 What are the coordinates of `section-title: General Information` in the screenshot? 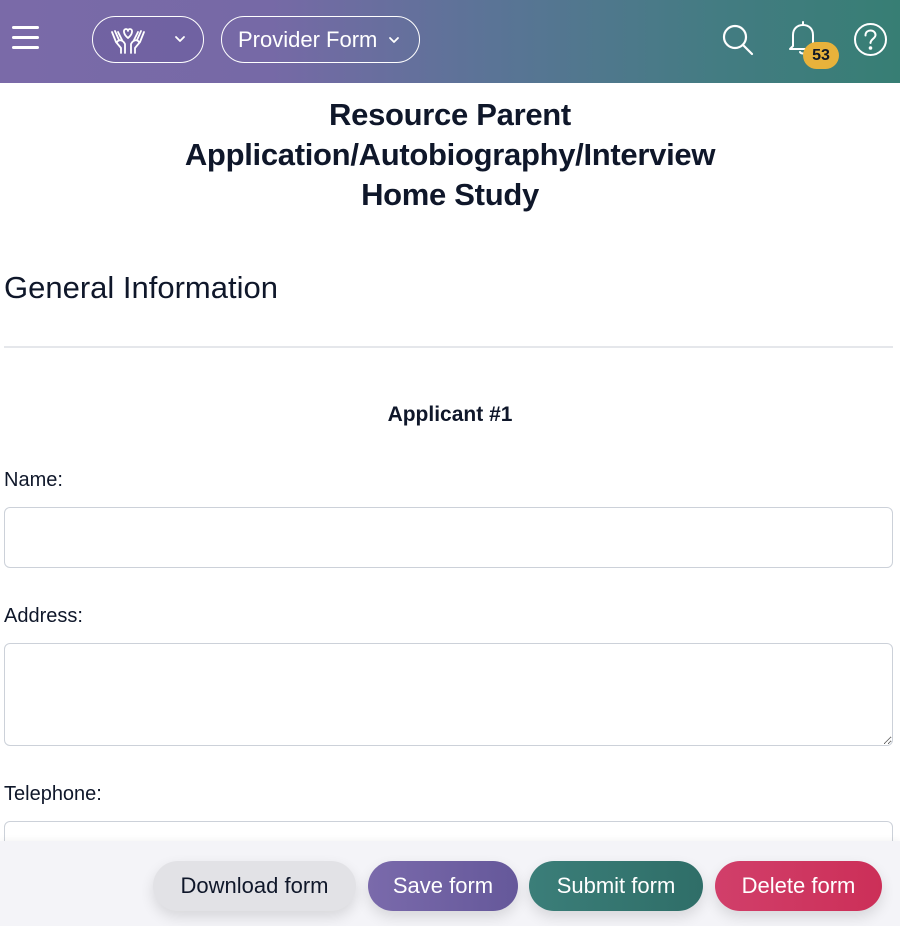 It's located at (141, 287).